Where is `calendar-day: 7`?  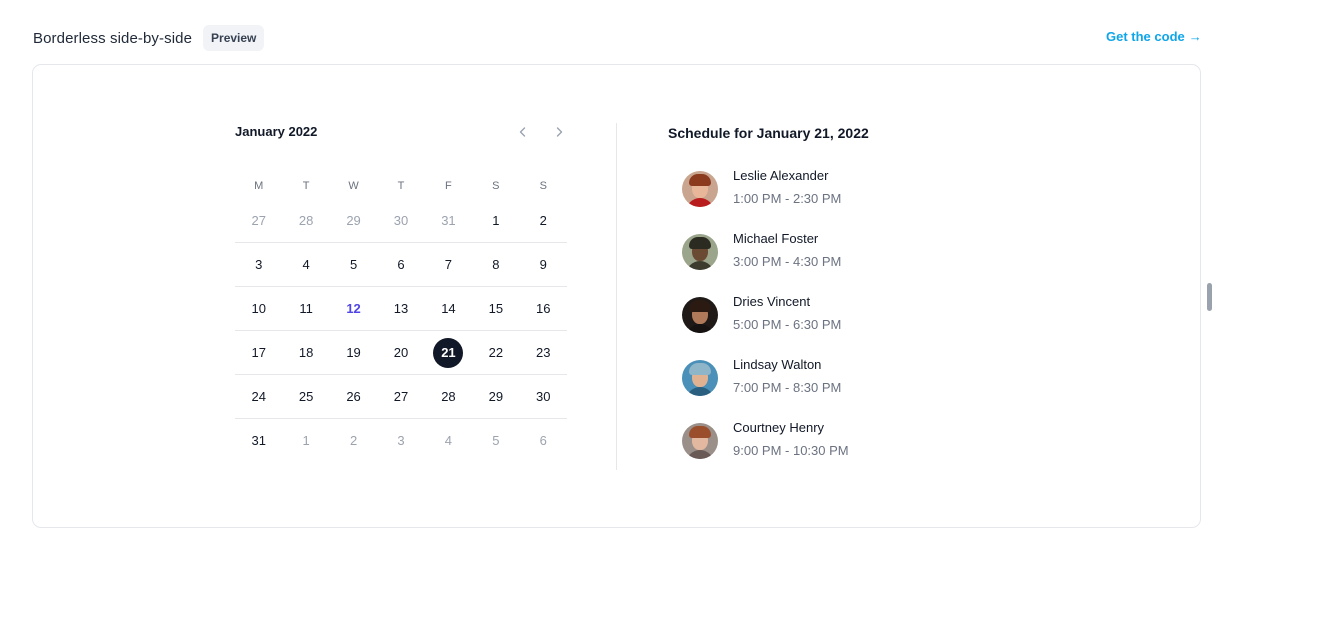
calendar-day: 7 is located at coordinates (448, 264).